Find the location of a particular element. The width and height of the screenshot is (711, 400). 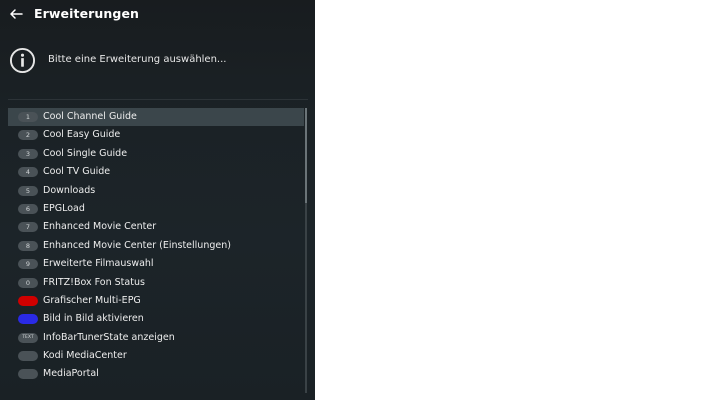

list-item-label: Cool Single Guide is located at coordinates (85, 153).